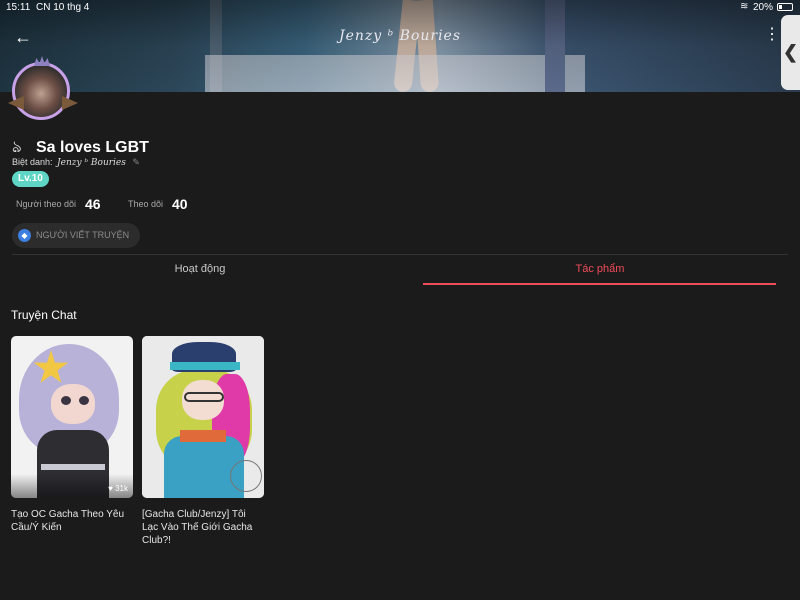 The image size is (800, 600). What do you see at coordinates (46, 204) in the screenshot?
I see `followers-label: Người theo dõi` at bounding box center [46, 204].